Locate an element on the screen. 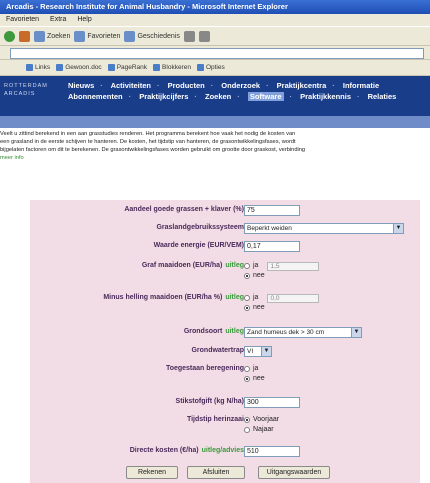 The height and width of the screenshot is (483, 430). menu-item-help: Help is located at coordinates (84, 19).